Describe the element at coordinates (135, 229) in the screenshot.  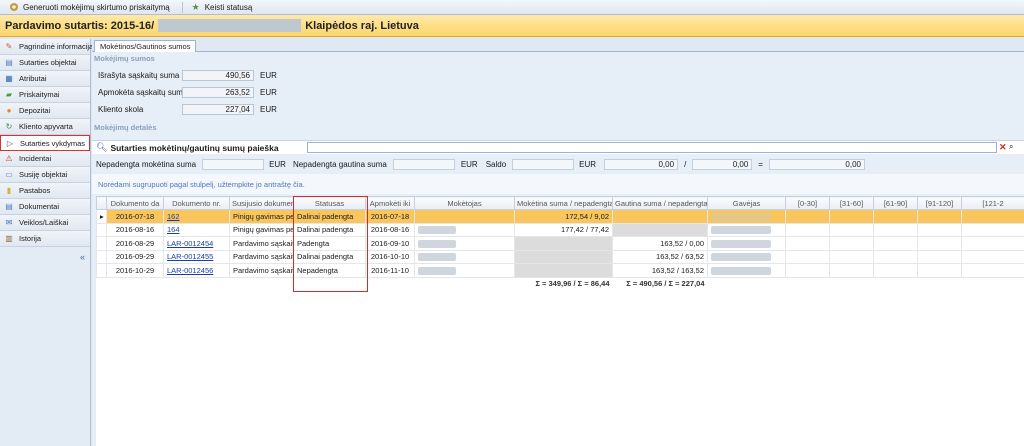
I see `cell-doc-date: 2016-08-16` at that location.